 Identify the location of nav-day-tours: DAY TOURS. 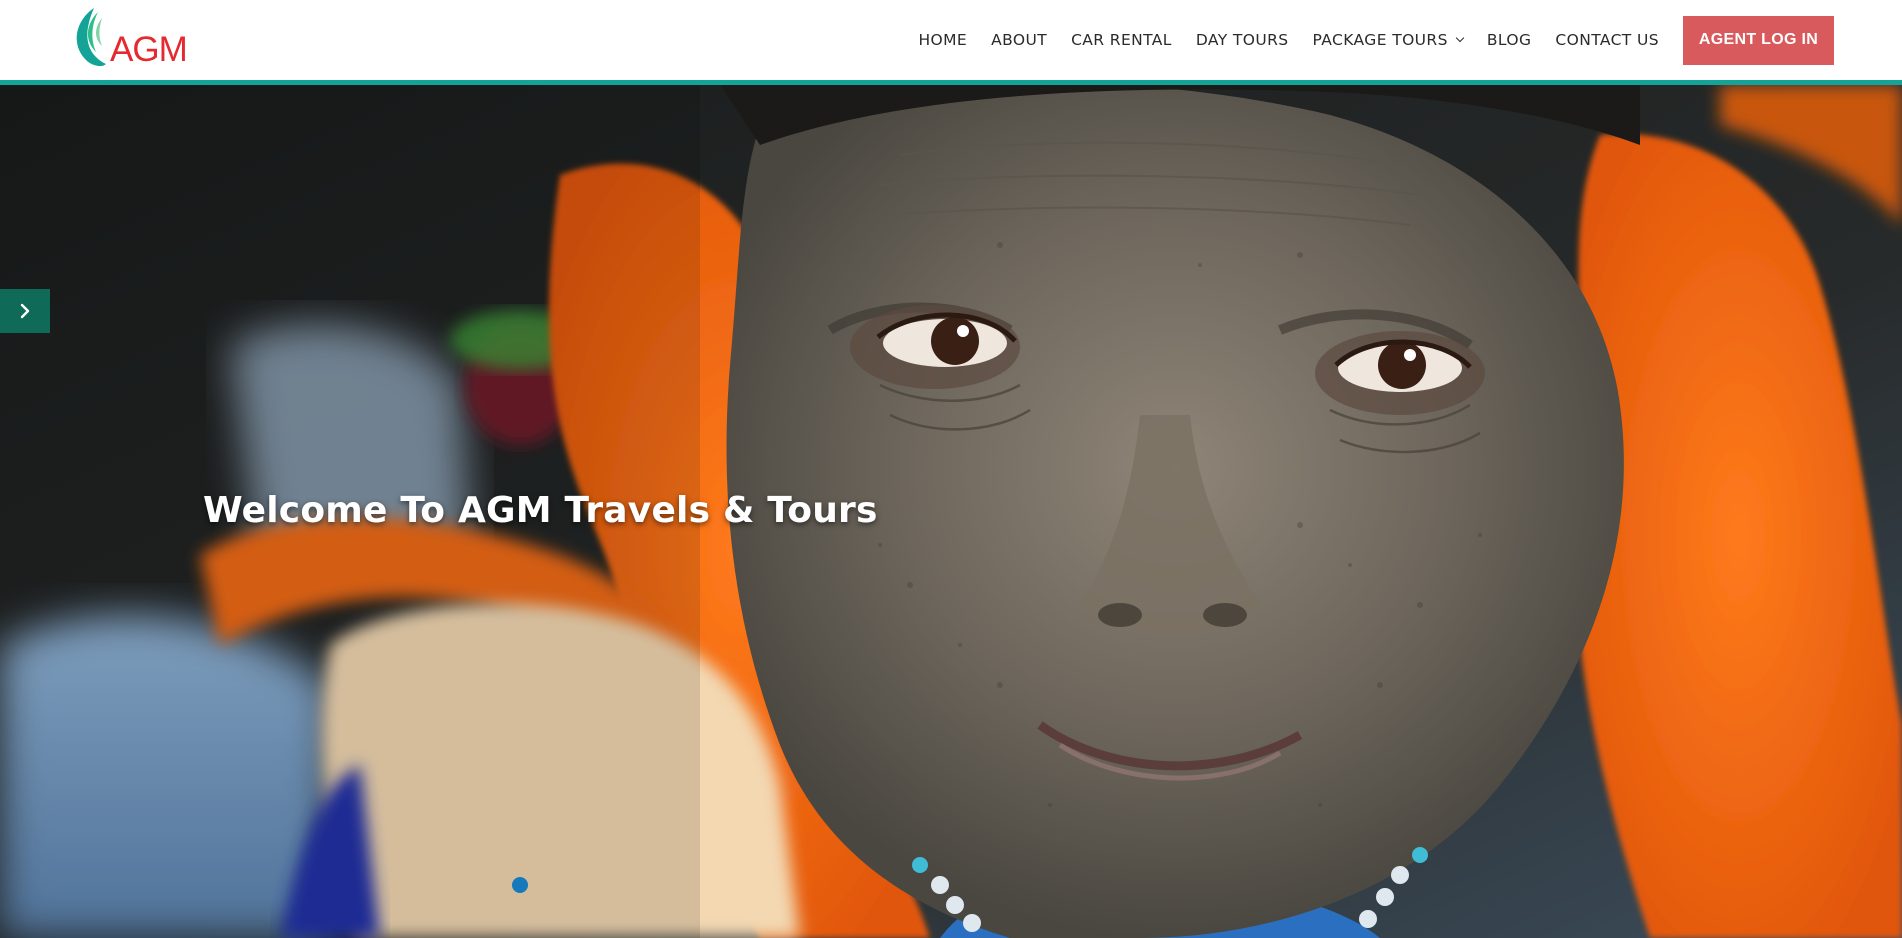
(1242, 40).